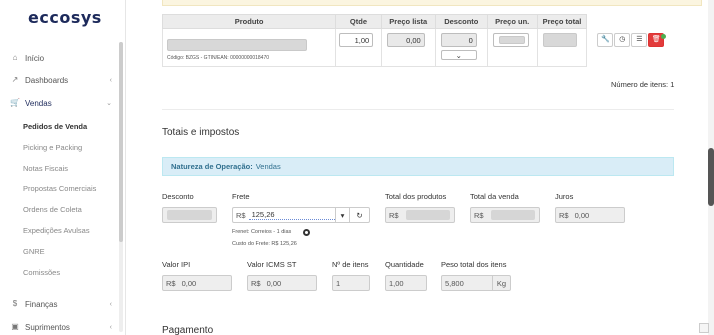 The width and height of the screenshot is (714, 335). I want to click on col-header-preco-lista: Preço lista, so click(408, 21).